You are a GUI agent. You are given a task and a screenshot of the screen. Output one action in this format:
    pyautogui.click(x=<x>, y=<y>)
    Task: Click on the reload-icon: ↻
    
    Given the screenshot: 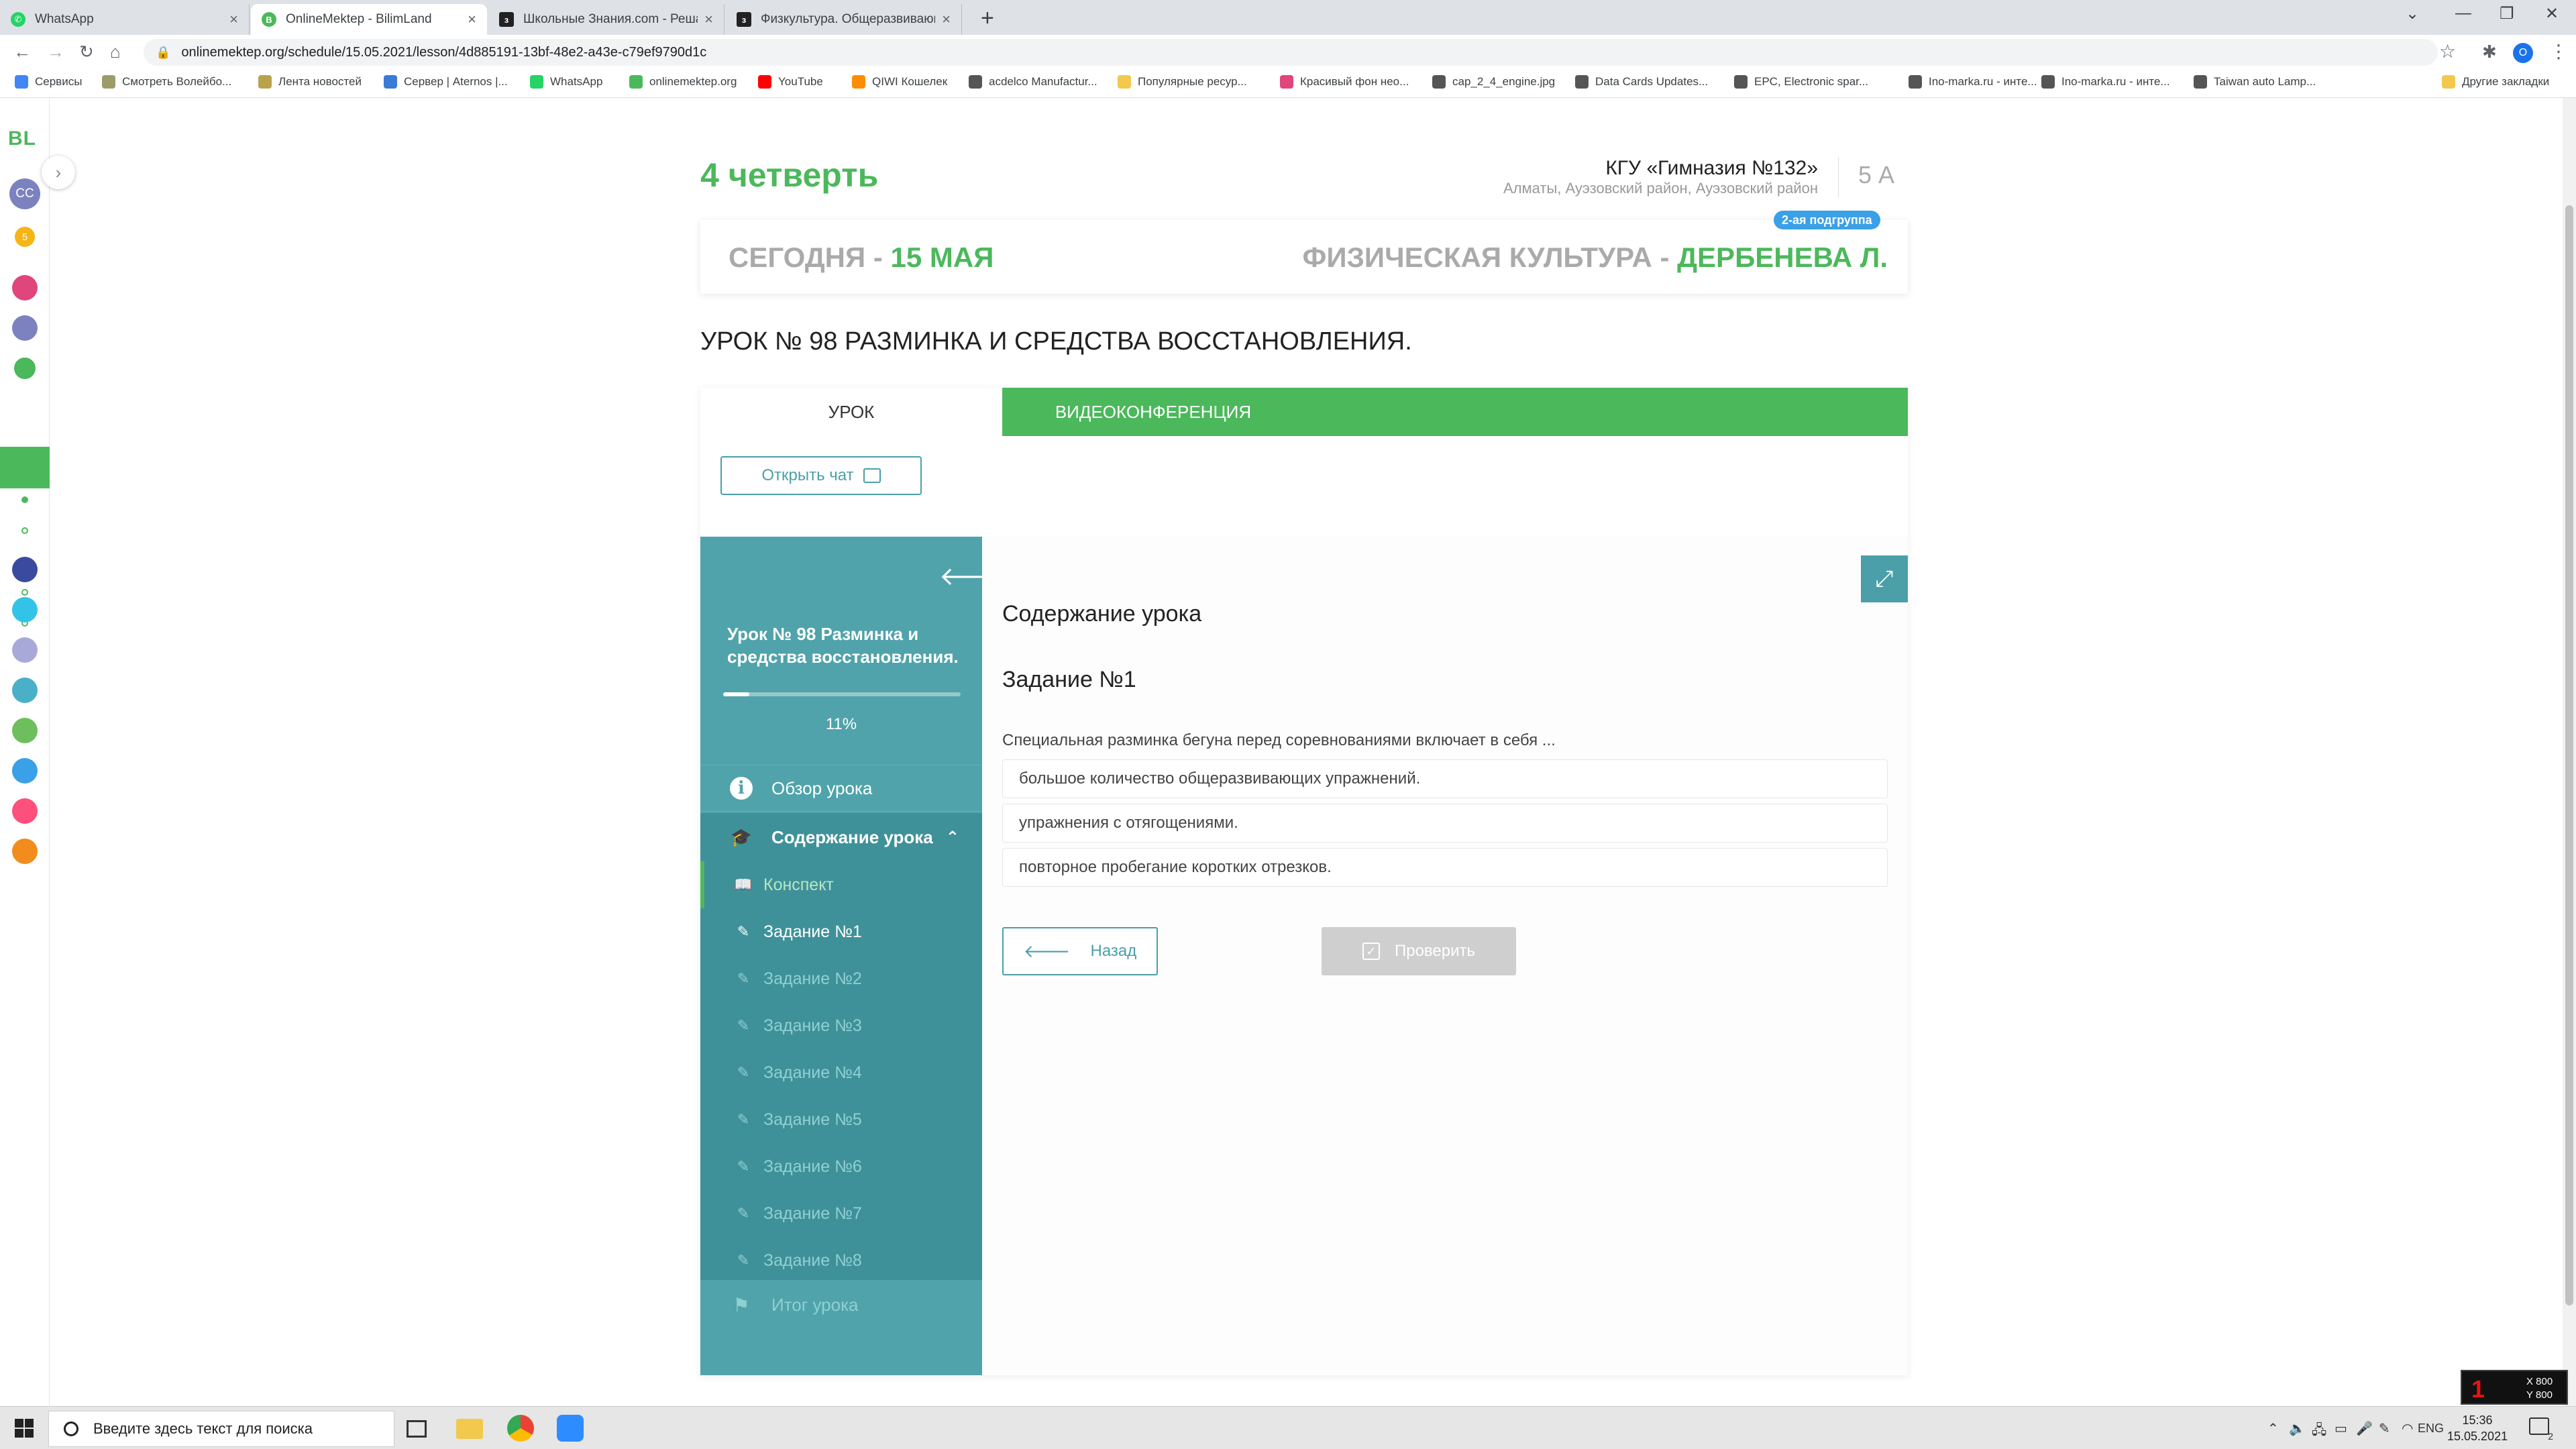 What is the action you would take?
    pyautogui.click(x=86, y=52)
    